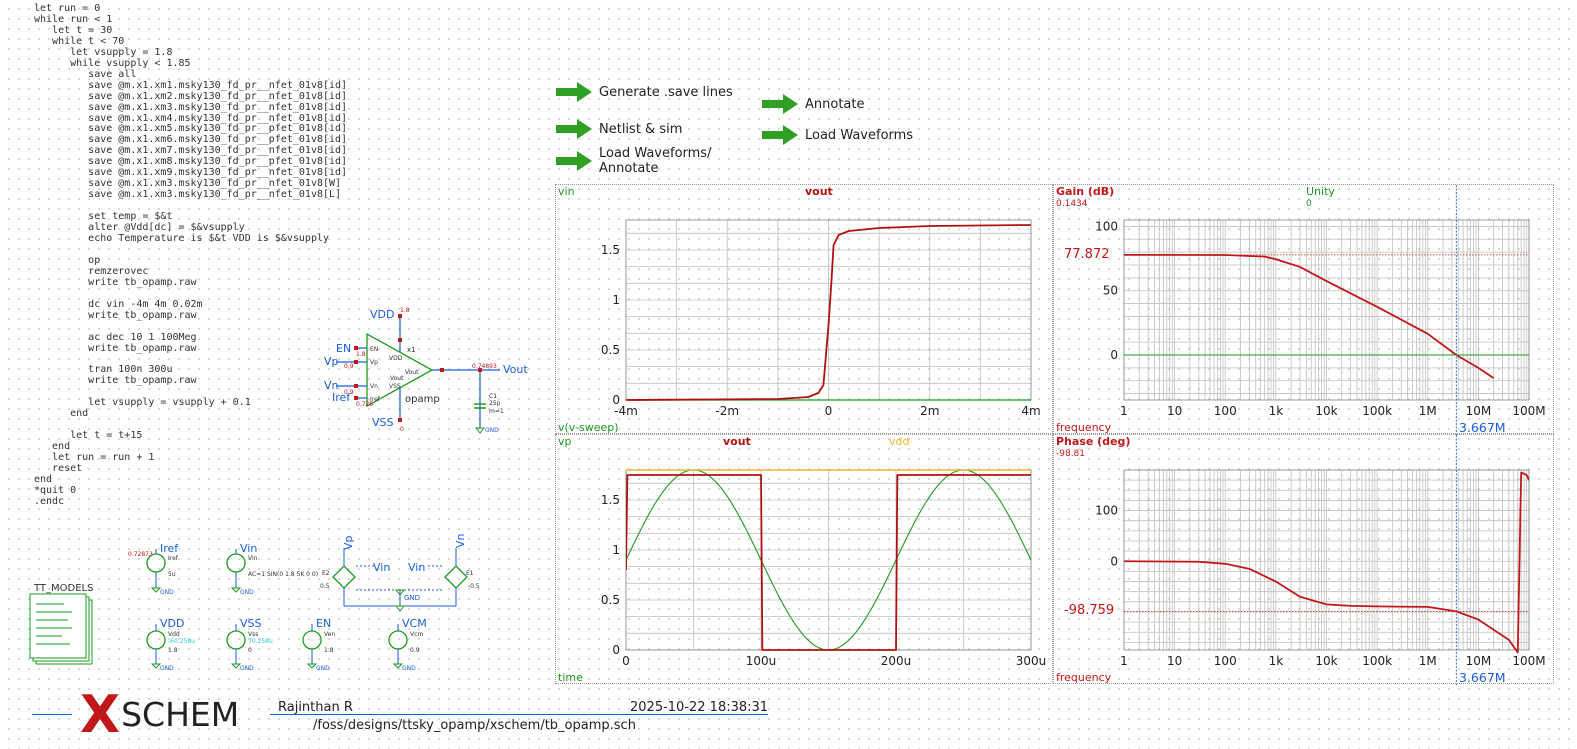  Describe the element at coordinates (400, 572) in the screenshot. I see `vcvs-pair: Vp Vn Vin Vin E2 E1 0.5 -0.5 GND` at that location.